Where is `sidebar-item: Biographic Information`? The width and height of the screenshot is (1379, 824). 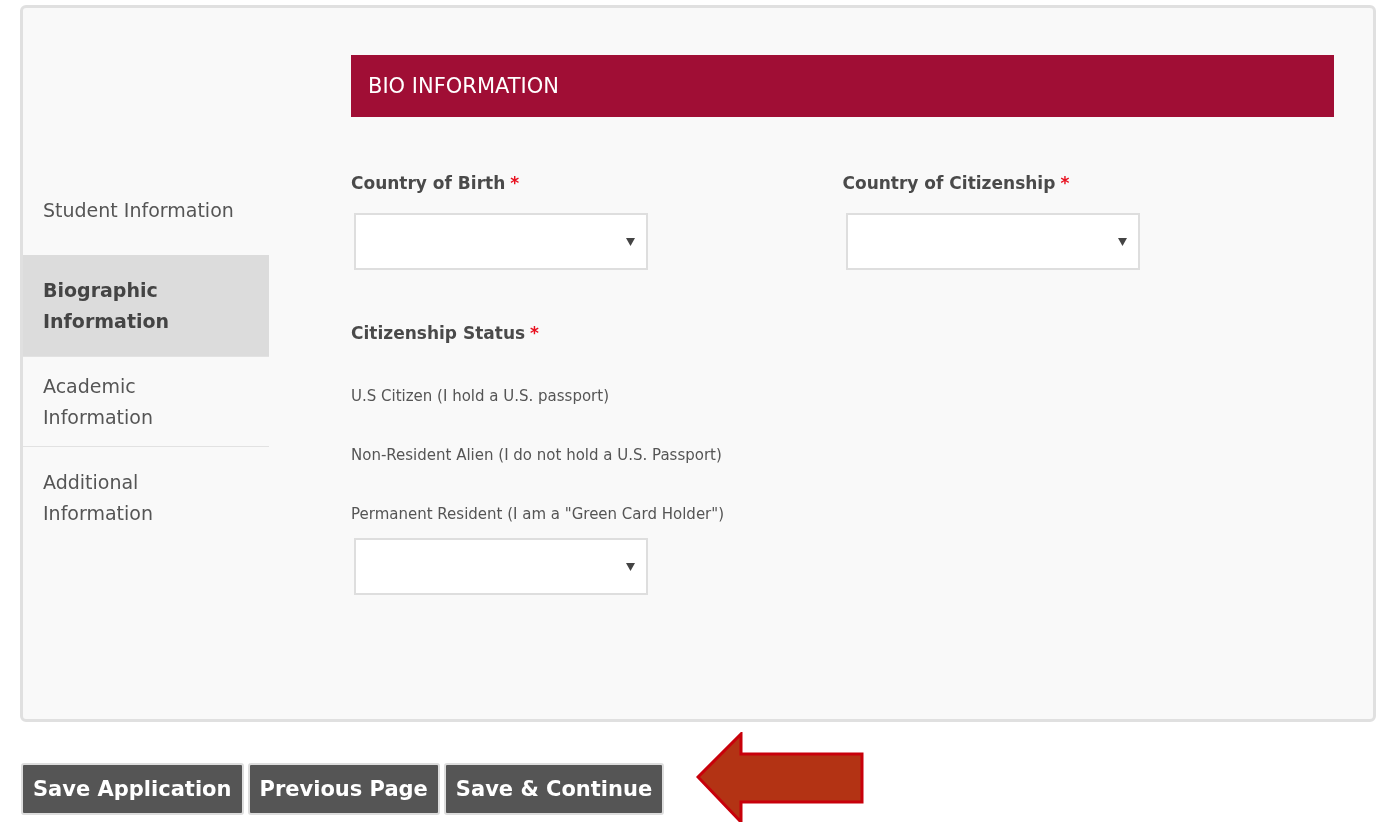 sidebar-item: Biographic Information is located at coordinates (146, 306).